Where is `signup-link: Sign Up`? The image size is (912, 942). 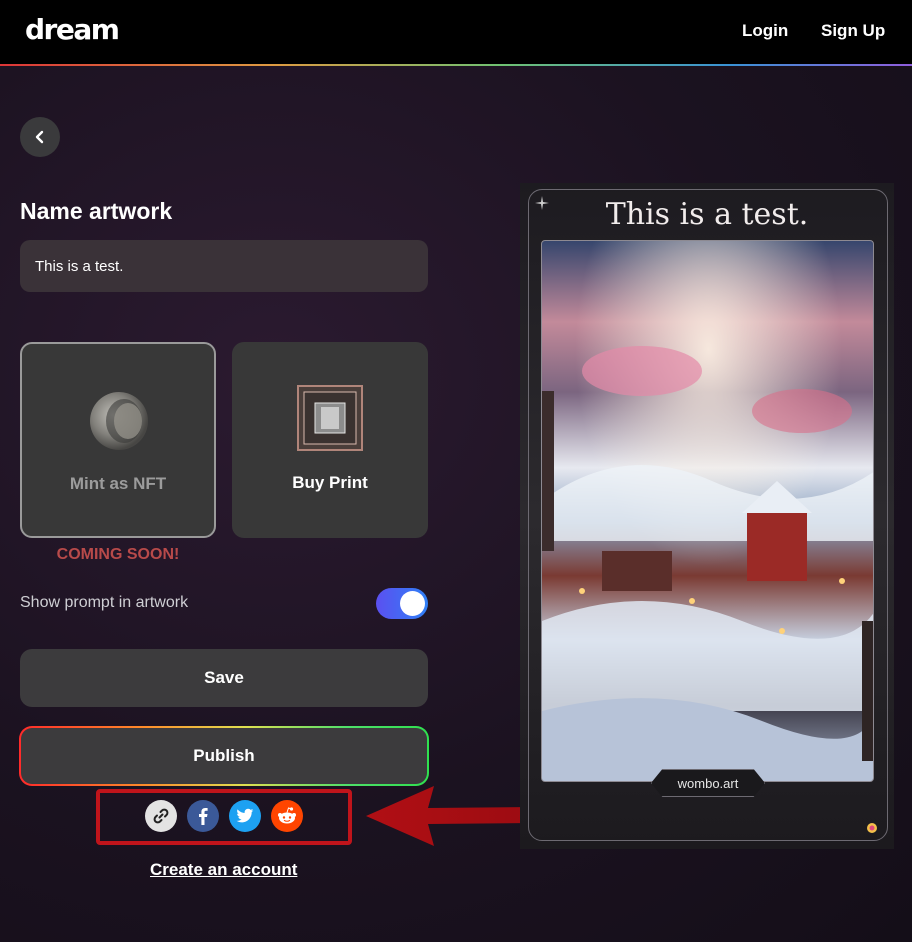 signup-link: Sign Up is located at coordinates (853, 31).